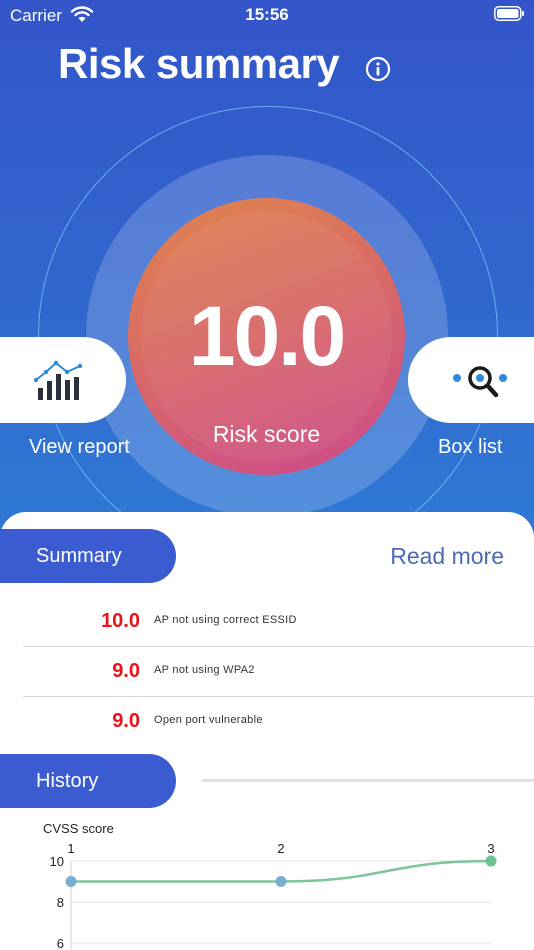 This screenshot has width=534, height=950. Describe the element at coordinates (490, 848) in the screenshot. I see `x-tick-label: 3` at that location.